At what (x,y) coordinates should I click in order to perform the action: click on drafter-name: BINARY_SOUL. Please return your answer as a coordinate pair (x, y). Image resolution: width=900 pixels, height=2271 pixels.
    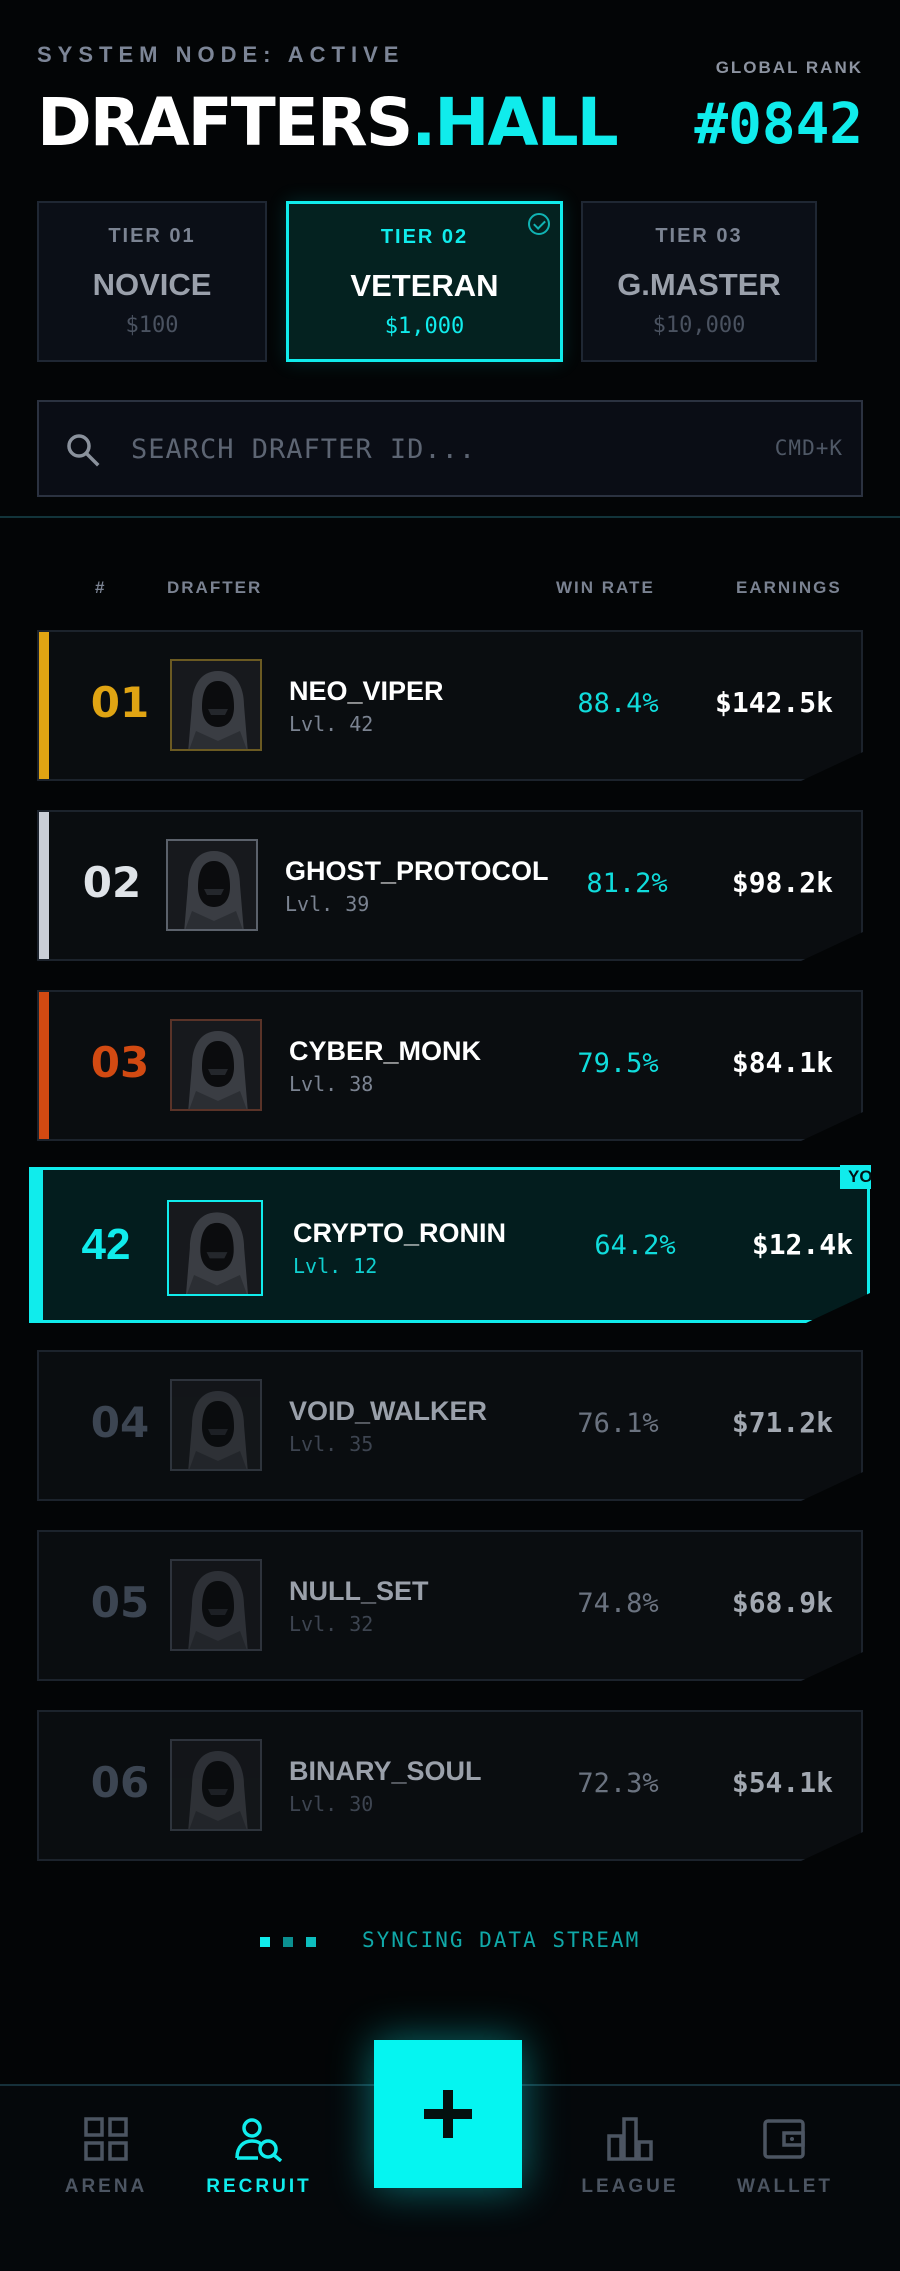
    Looking at the image, I should click on (385, 1771).